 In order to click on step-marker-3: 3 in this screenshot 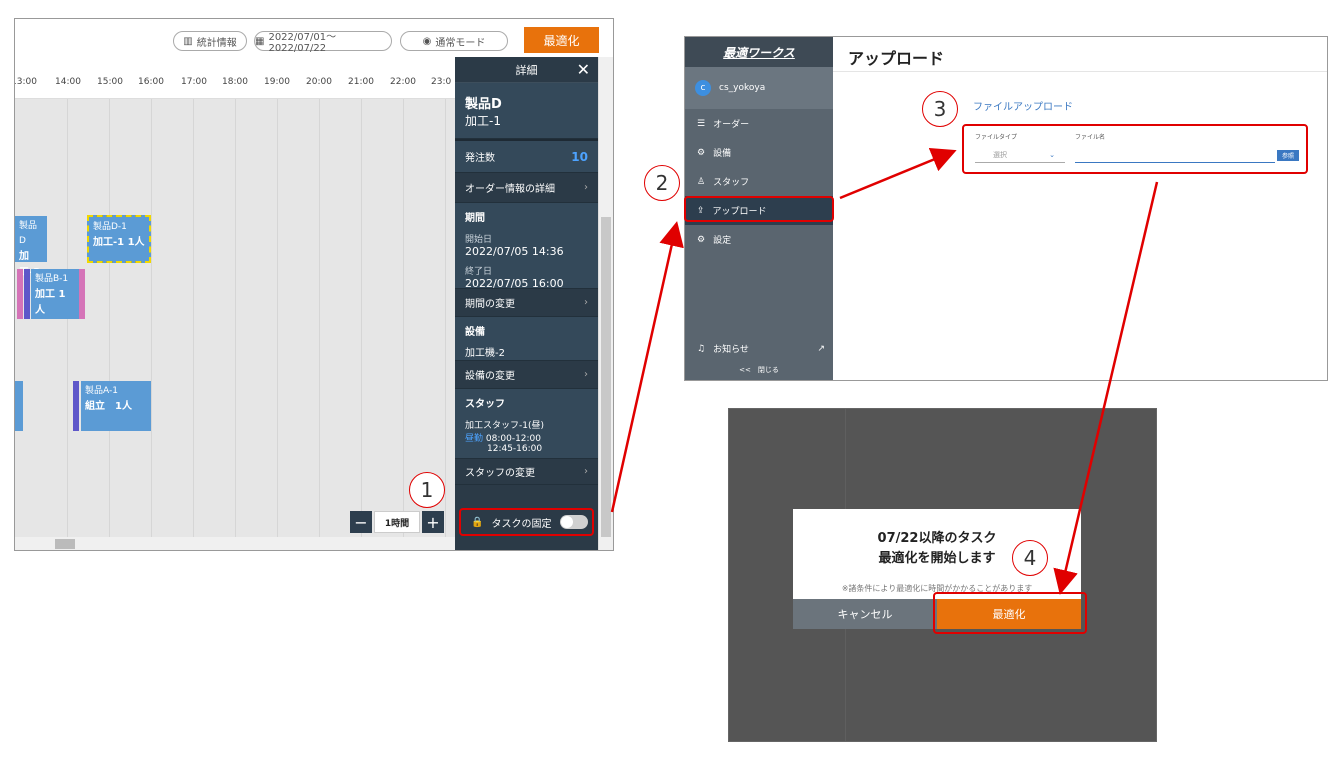, I will do `click(940, 109)`.